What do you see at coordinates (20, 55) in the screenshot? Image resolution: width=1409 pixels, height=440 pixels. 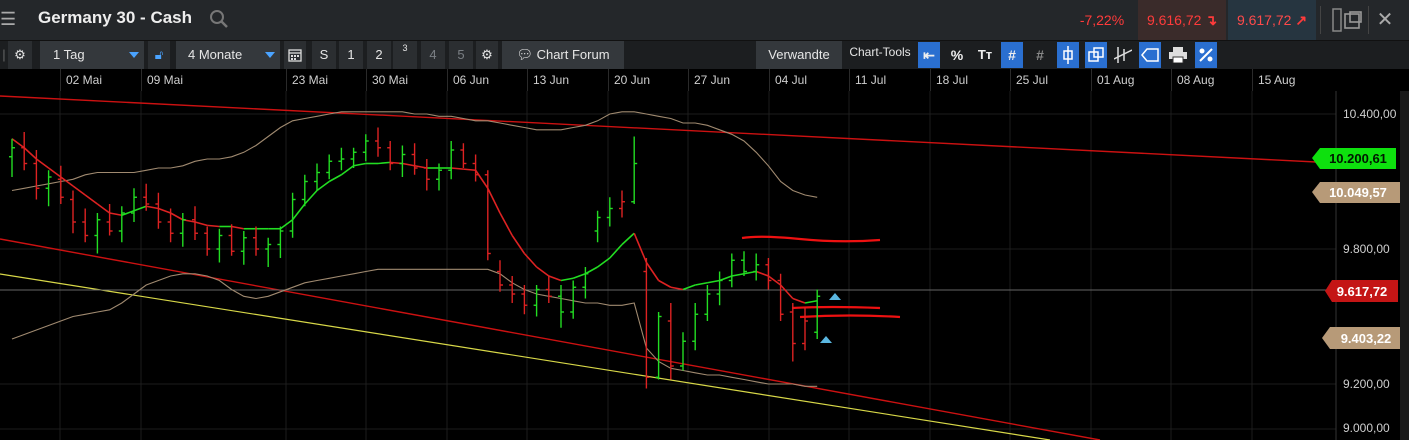 I see `settings-gear-icon: ⚙` at bounding box center [20, 55].